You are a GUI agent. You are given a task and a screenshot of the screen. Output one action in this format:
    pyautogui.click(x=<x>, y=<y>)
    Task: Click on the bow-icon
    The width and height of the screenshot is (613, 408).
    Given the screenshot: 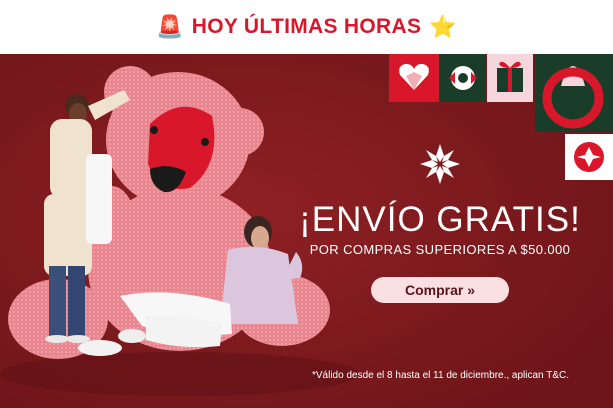 What is the action you would take?
    pyautogui.click(x=463, y=78)
    